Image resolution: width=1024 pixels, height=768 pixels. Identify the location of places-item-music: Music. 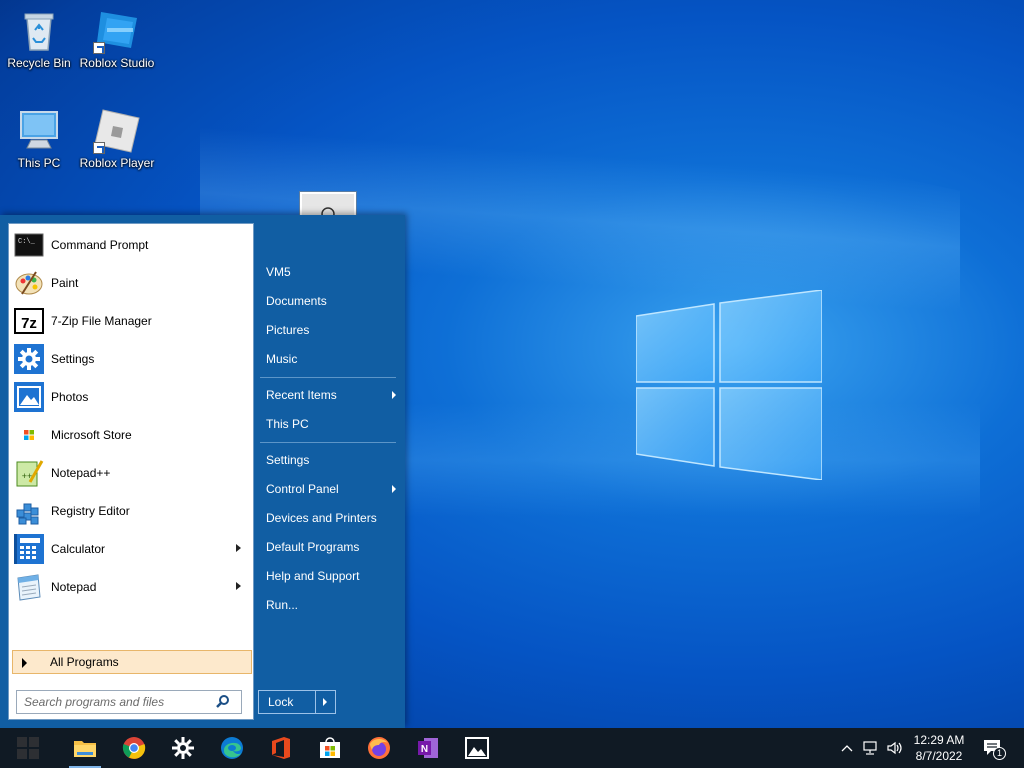
(332, 359).